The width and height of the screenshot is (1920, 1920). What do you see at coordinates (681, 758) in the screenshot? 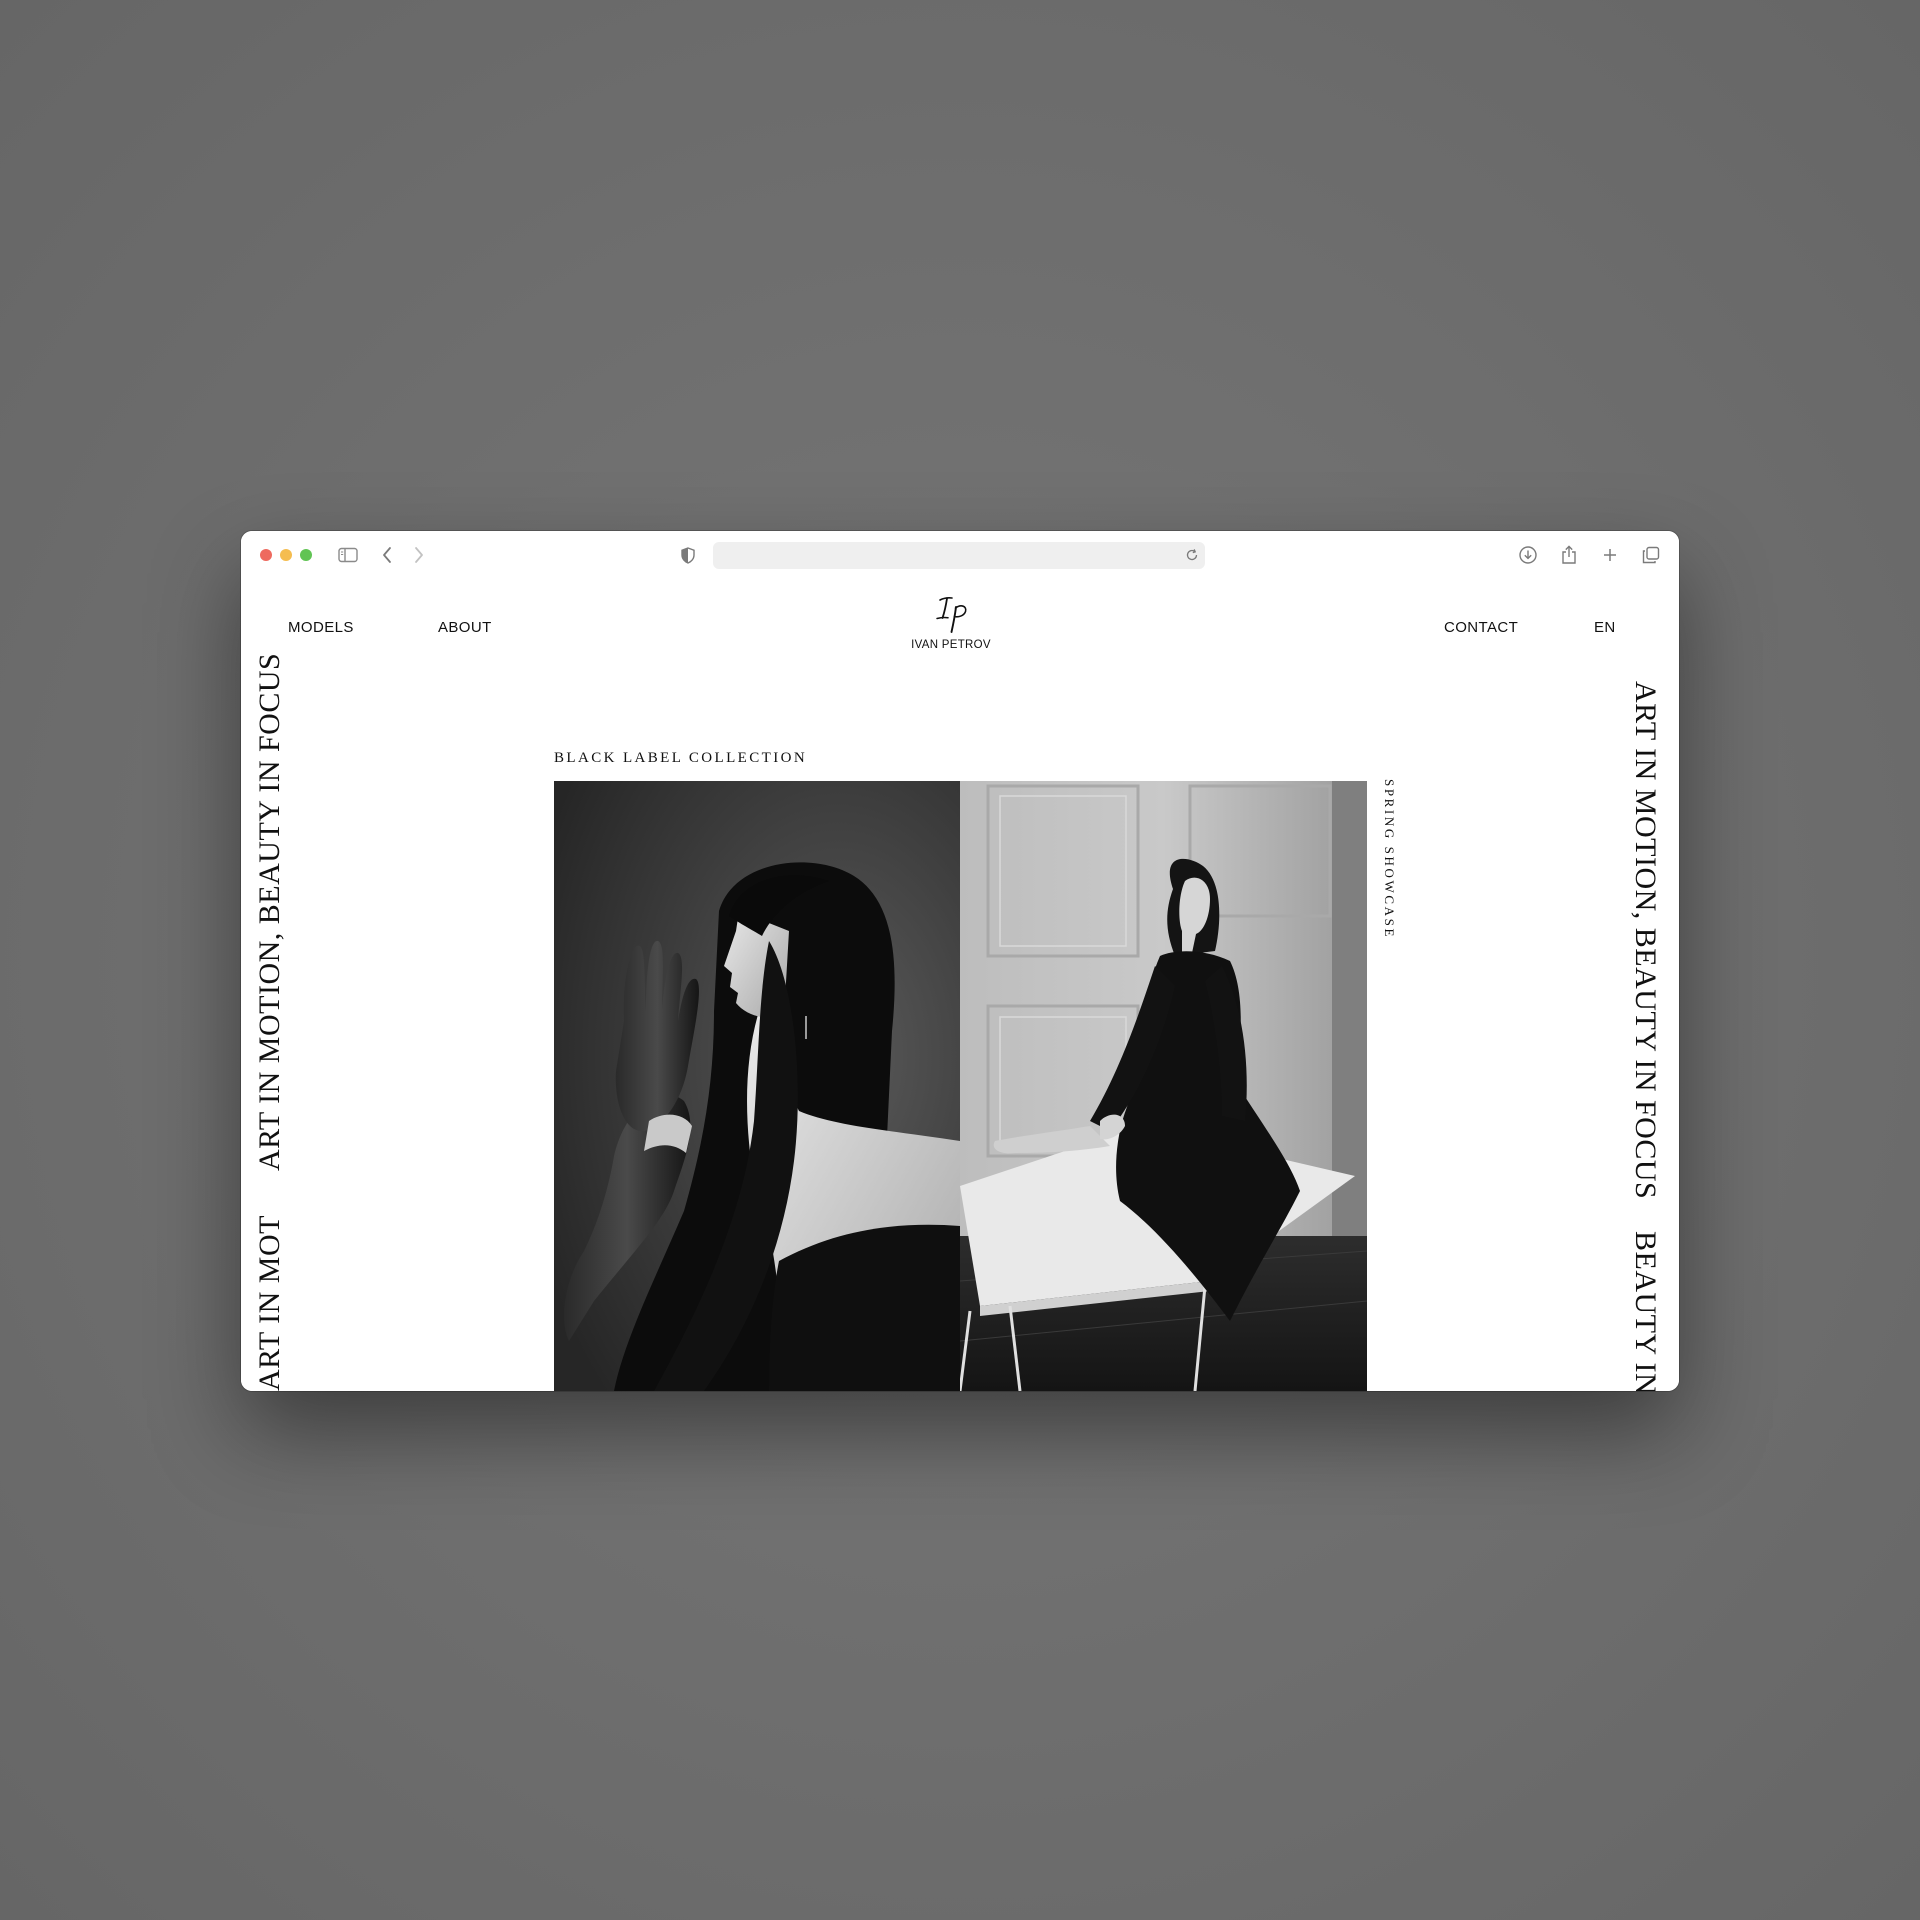
I see `collection-title: BLACK LABEL COLLECTION` at bounding box center [681, 758].